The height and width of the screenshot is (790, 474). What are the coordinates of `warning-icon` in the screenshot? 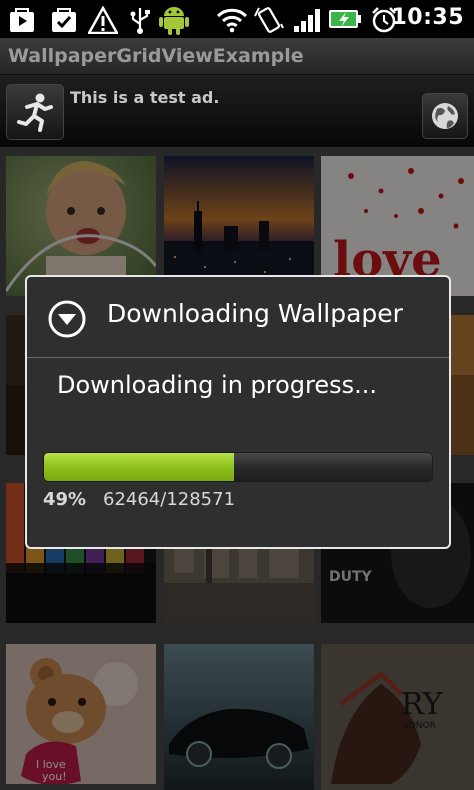 It's located at (103, 20).